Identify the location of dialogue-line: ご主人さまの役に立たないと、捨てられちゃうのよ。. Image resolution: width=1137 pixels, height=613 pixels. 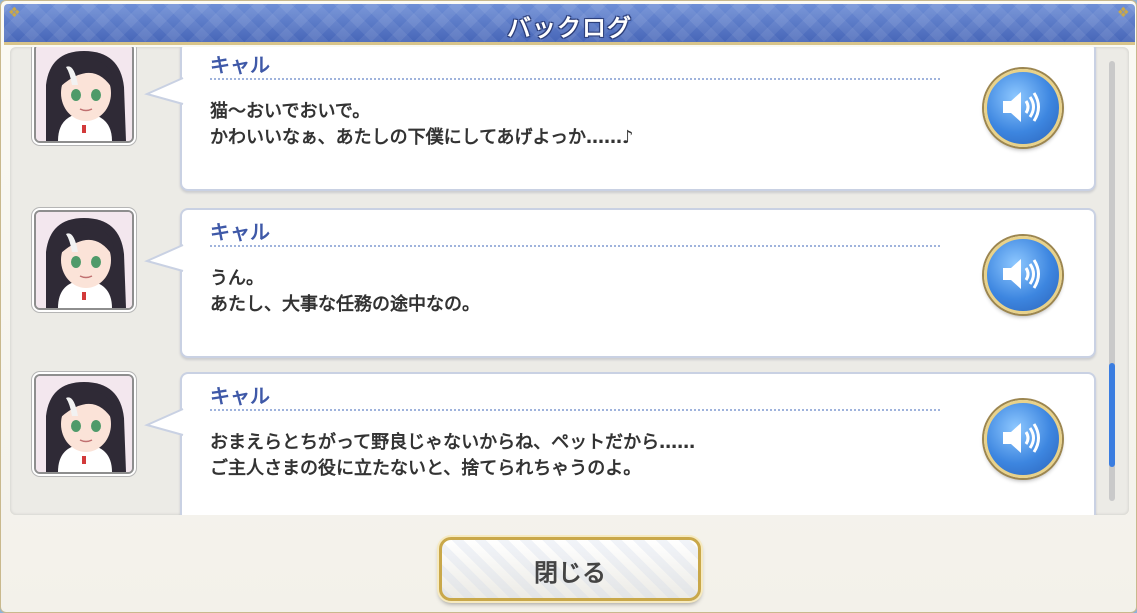
(426, 468).